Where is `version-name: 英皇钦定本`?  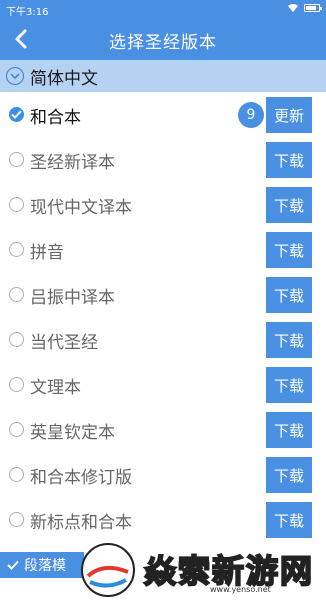
version-name: 英皇钦定本 is located at coordinates (72, 433).